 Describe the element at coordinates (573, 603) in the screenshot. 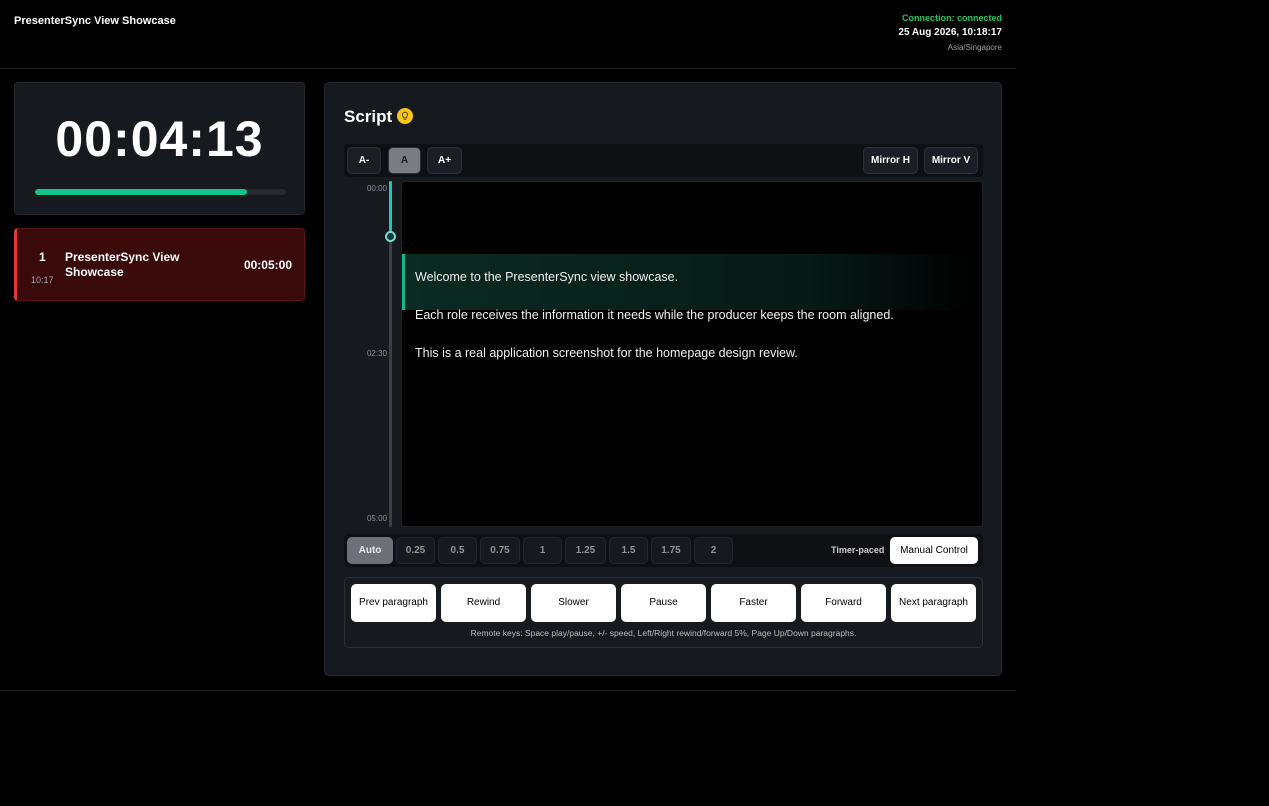

I see `slower-button: Slower` at that location.